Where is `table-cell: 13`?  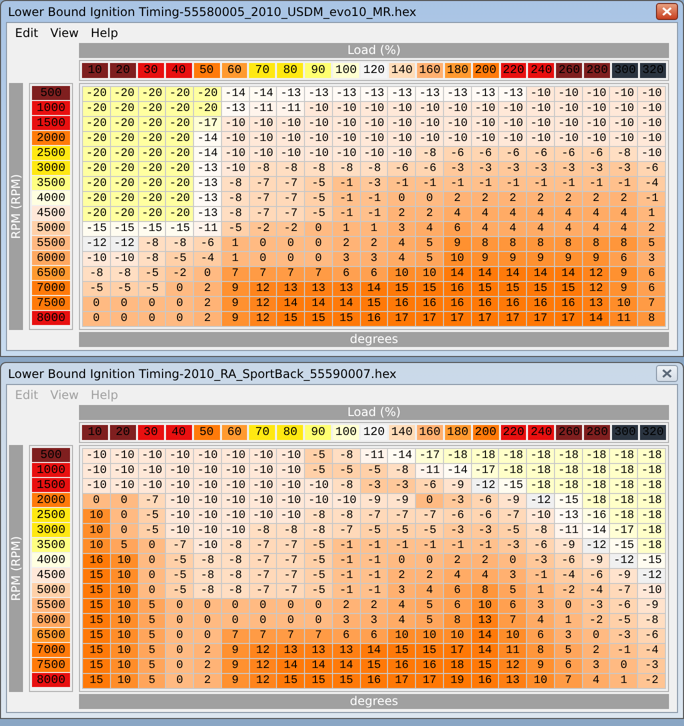 table-cell: 13 is located at coordinates (318, 651).